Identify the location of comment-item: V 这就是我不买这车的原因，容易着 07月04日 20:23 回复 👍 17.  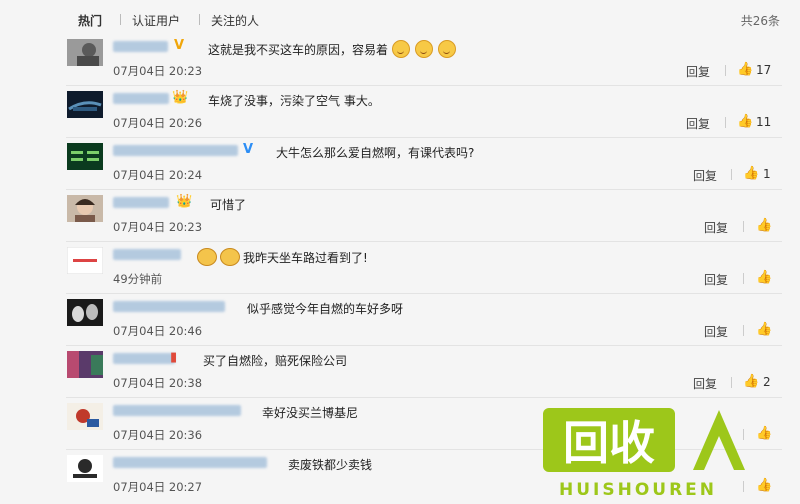
(400, 60).